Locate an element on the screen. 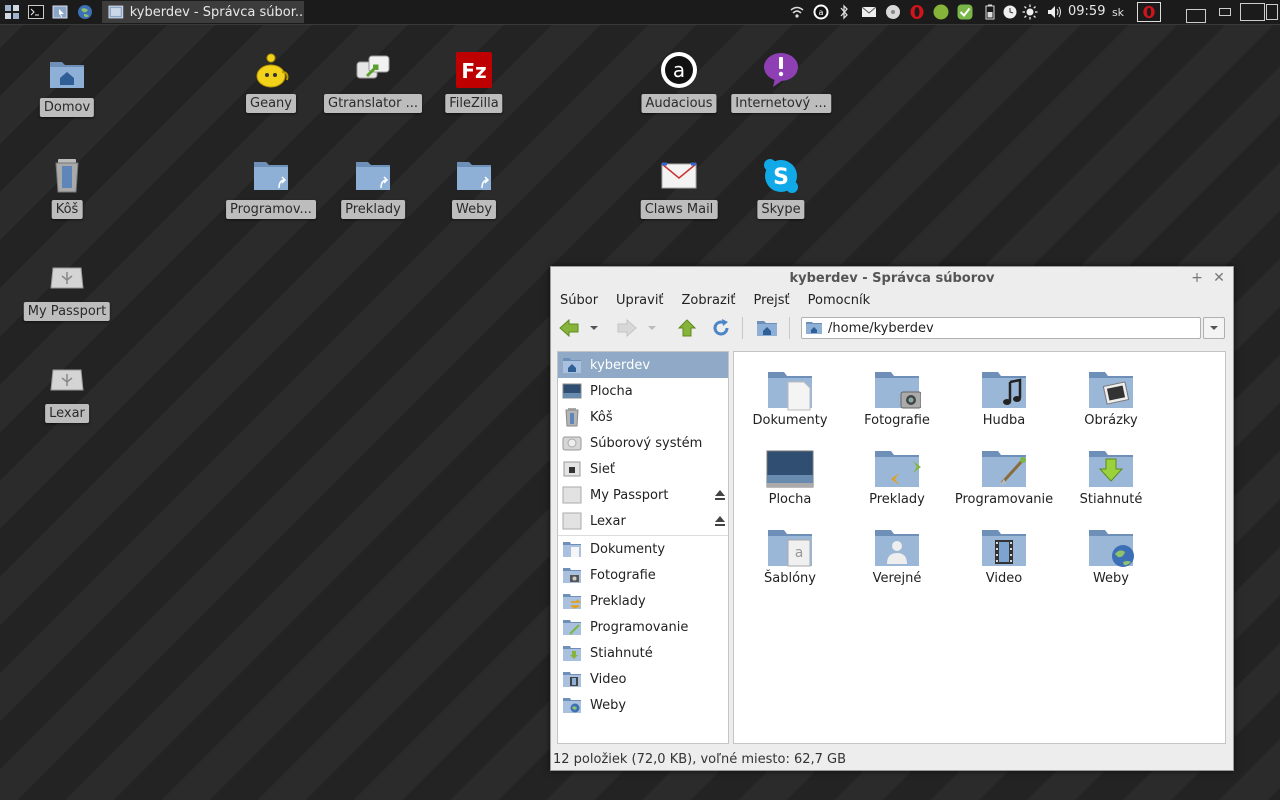 This screenshot has height=800, width=1280. disk-icon is located at coordinates (893, 12).